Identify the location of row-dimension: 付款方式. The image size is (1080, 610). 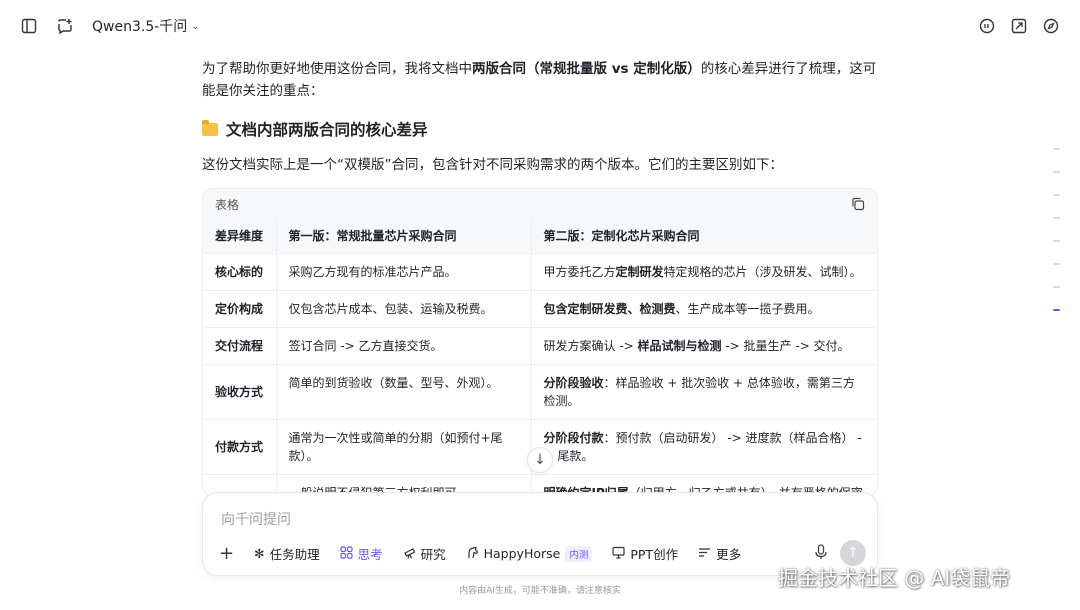
(240, 447).